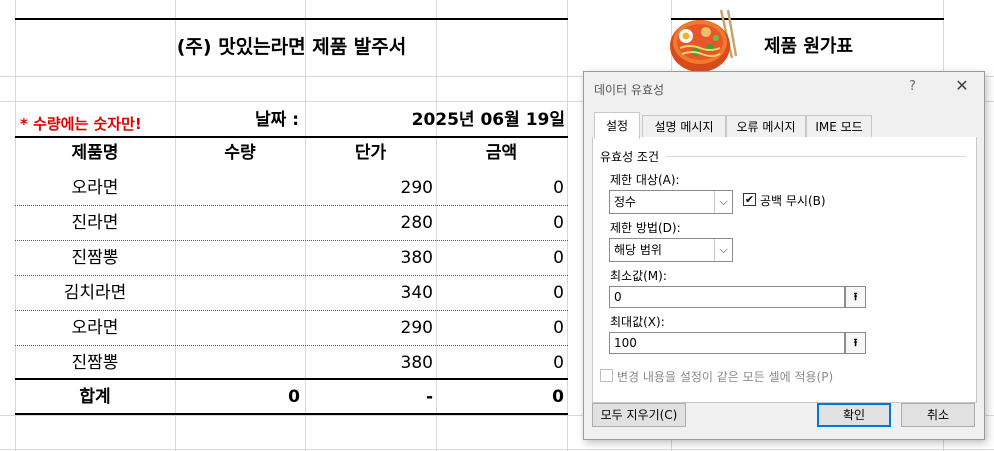 The image size is (994, 451). I want to click on ok-button: 확인, so click(854, 415).